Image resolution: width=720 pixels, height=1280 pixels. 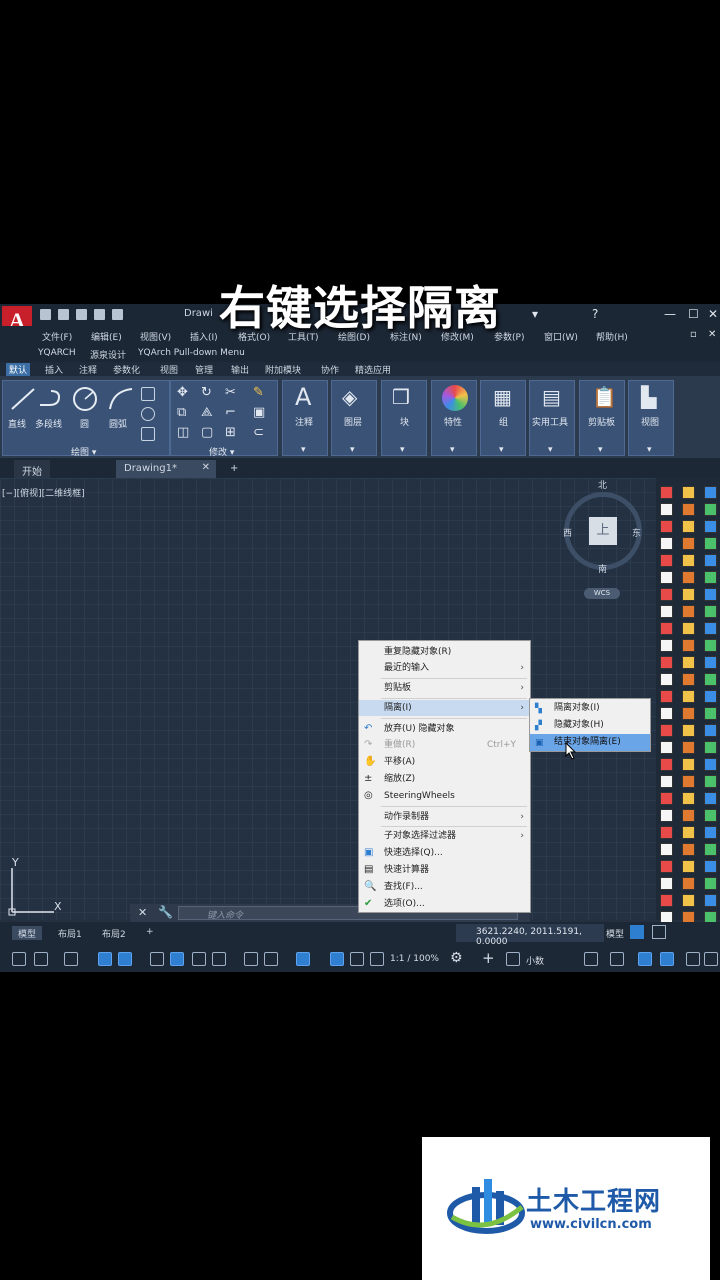 What do you see at coordinates (602, 568) in the screenshot?
I see `viewcube-south: 南` at bounding box center [602, 568].